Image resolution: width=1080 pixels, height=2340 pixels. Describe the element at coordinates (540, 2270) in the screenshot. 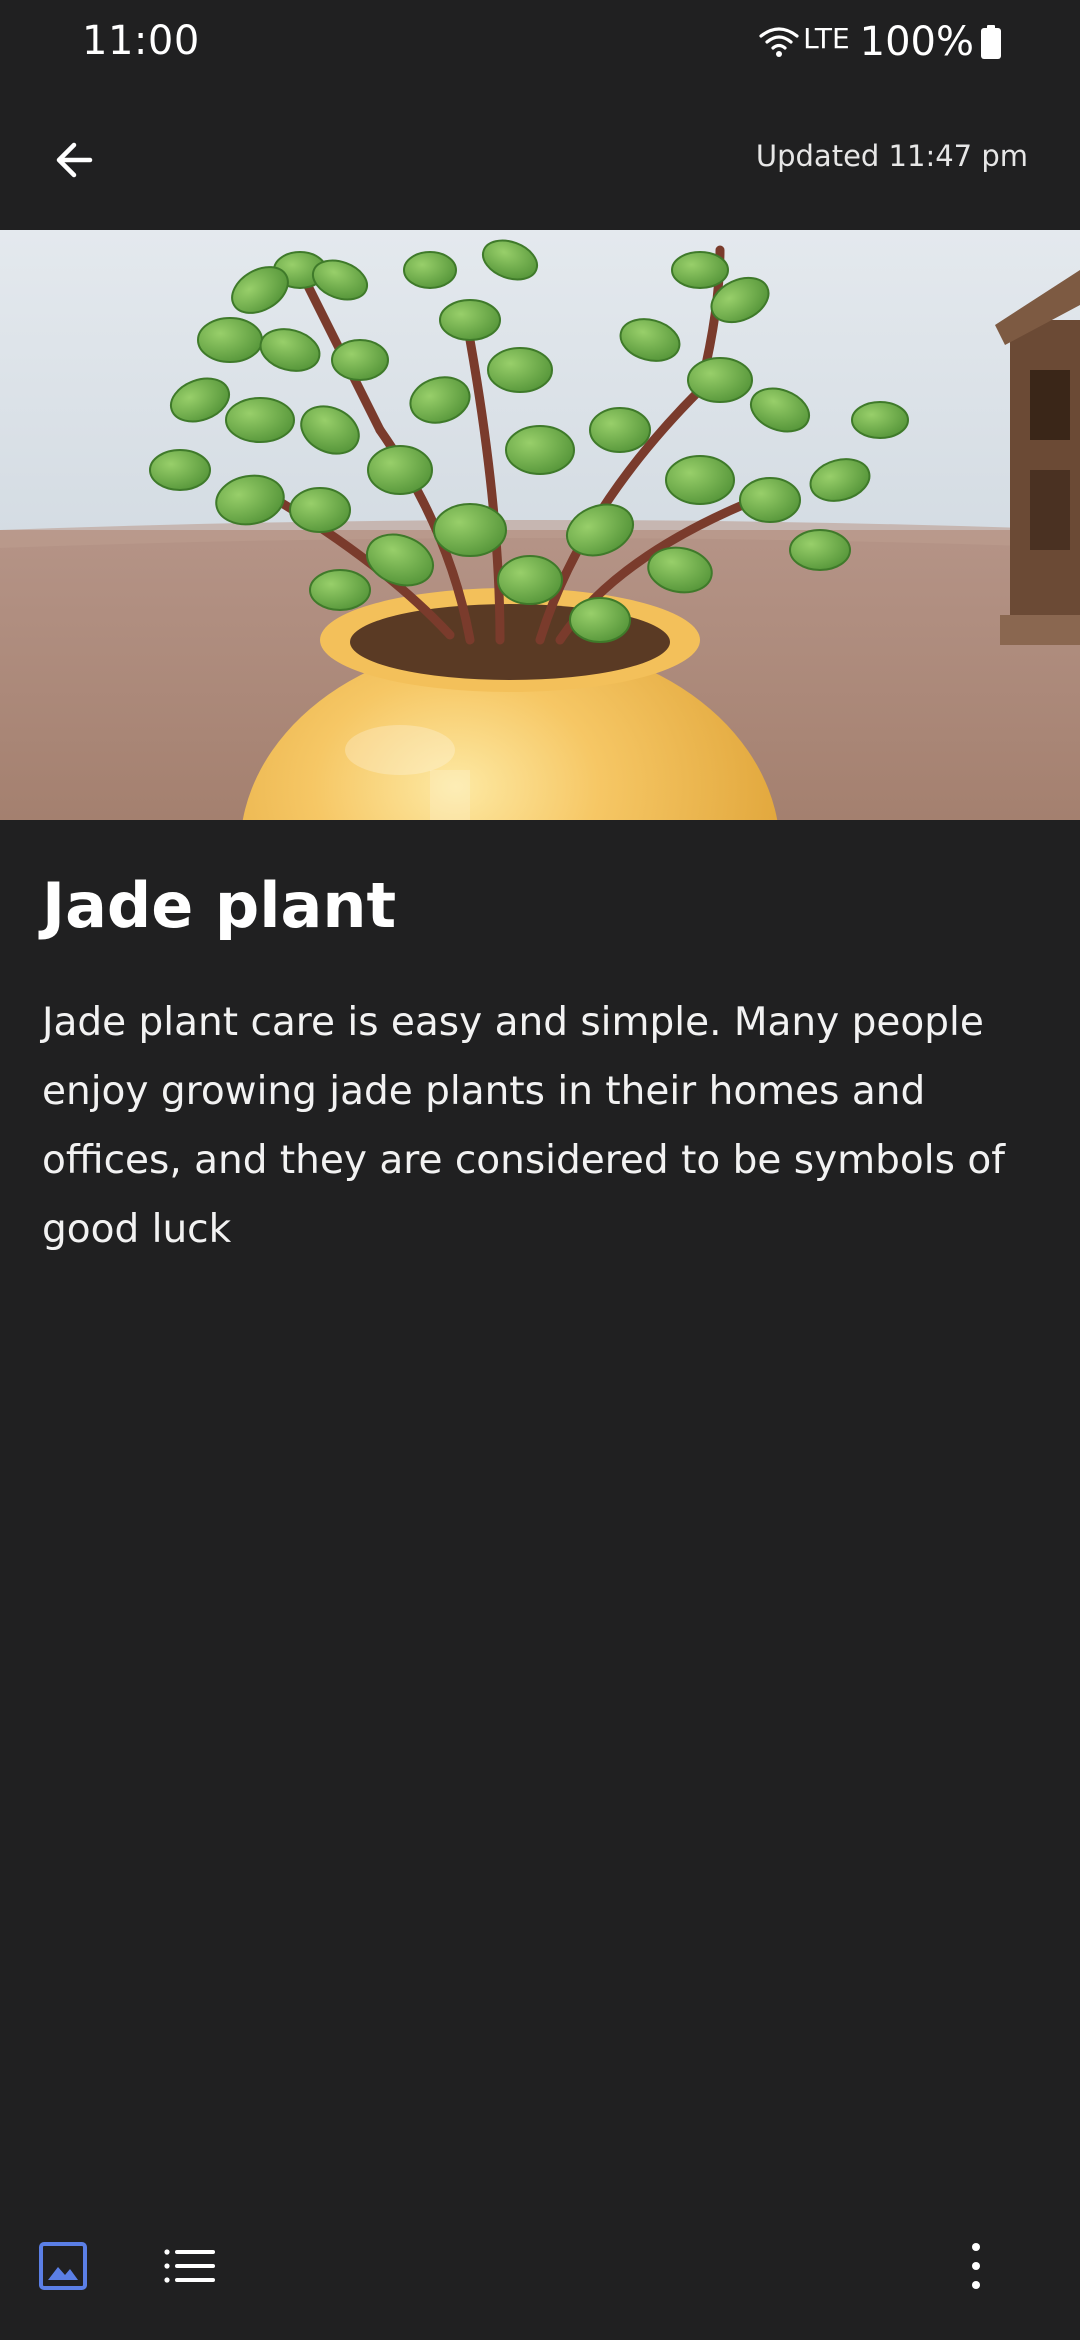

I see `bottom-toolbar` at that location.